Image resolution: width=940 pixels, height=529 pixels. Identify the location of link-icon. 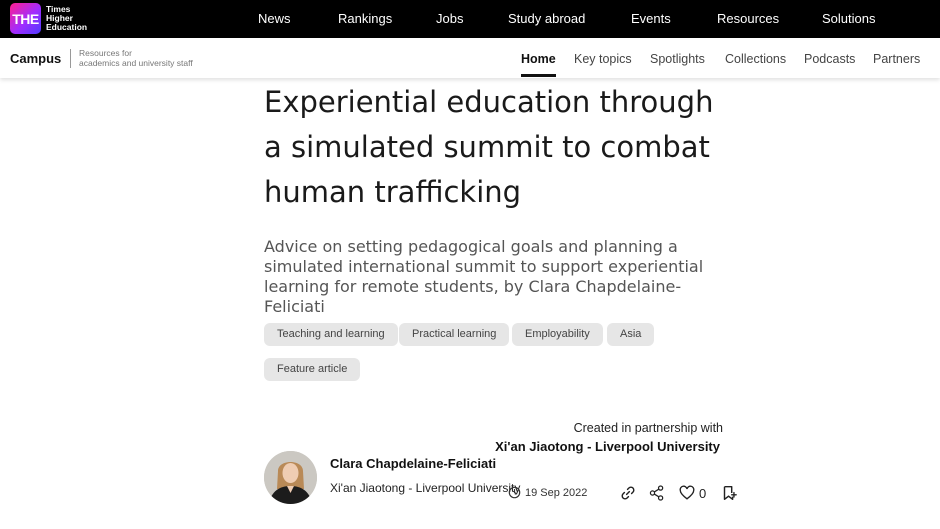
(628, 493).